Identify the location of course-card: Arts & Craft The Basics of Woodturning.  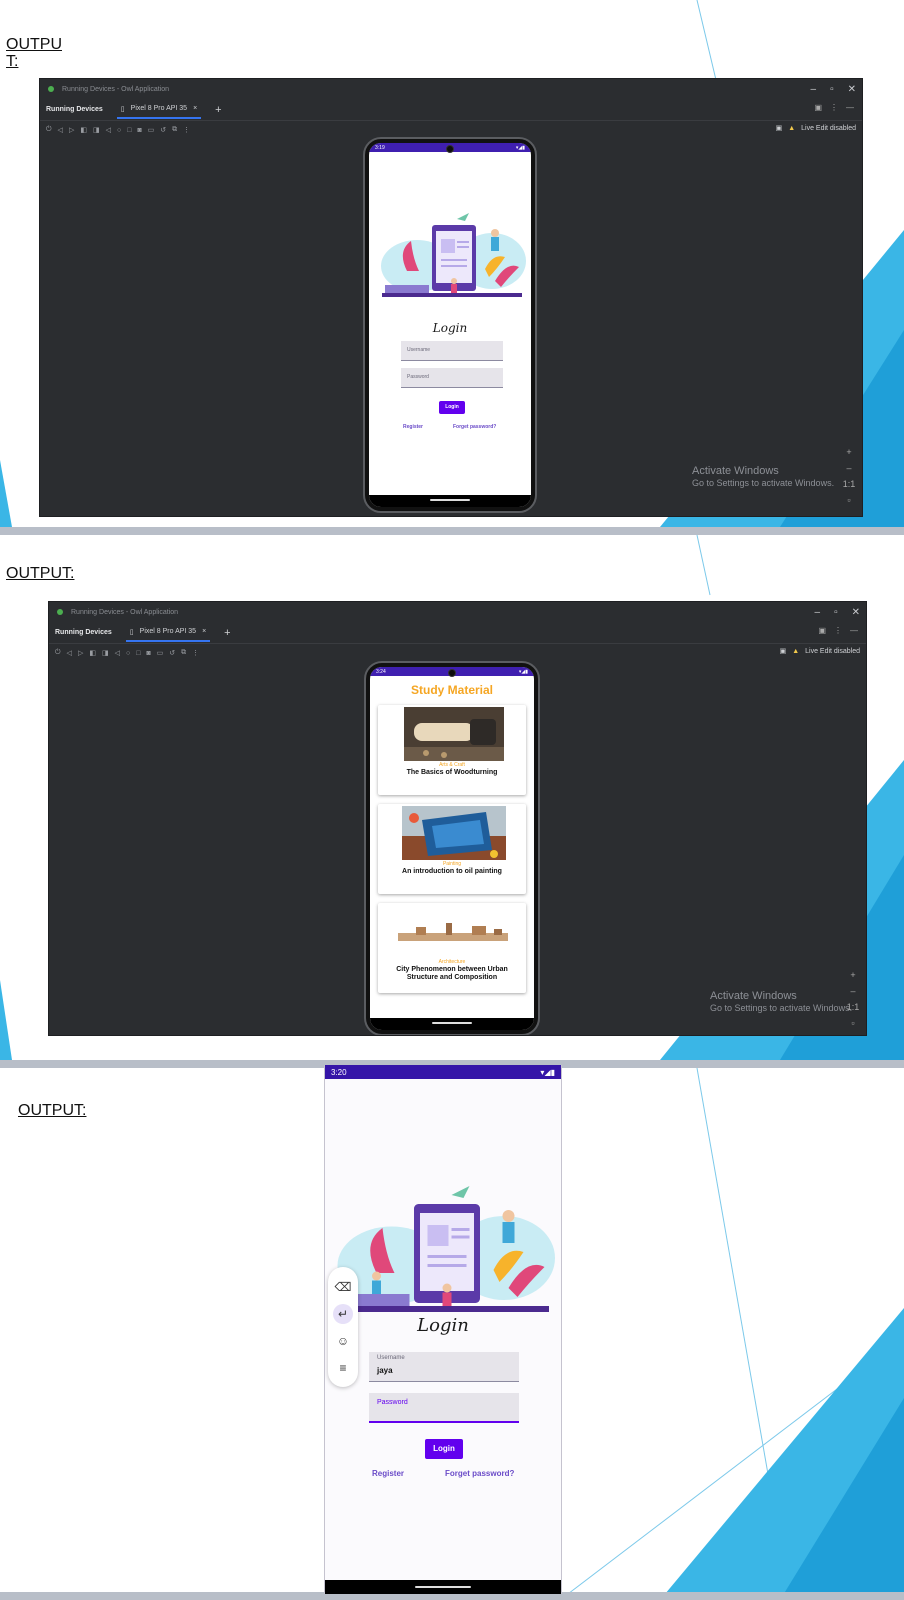
(452, 750).